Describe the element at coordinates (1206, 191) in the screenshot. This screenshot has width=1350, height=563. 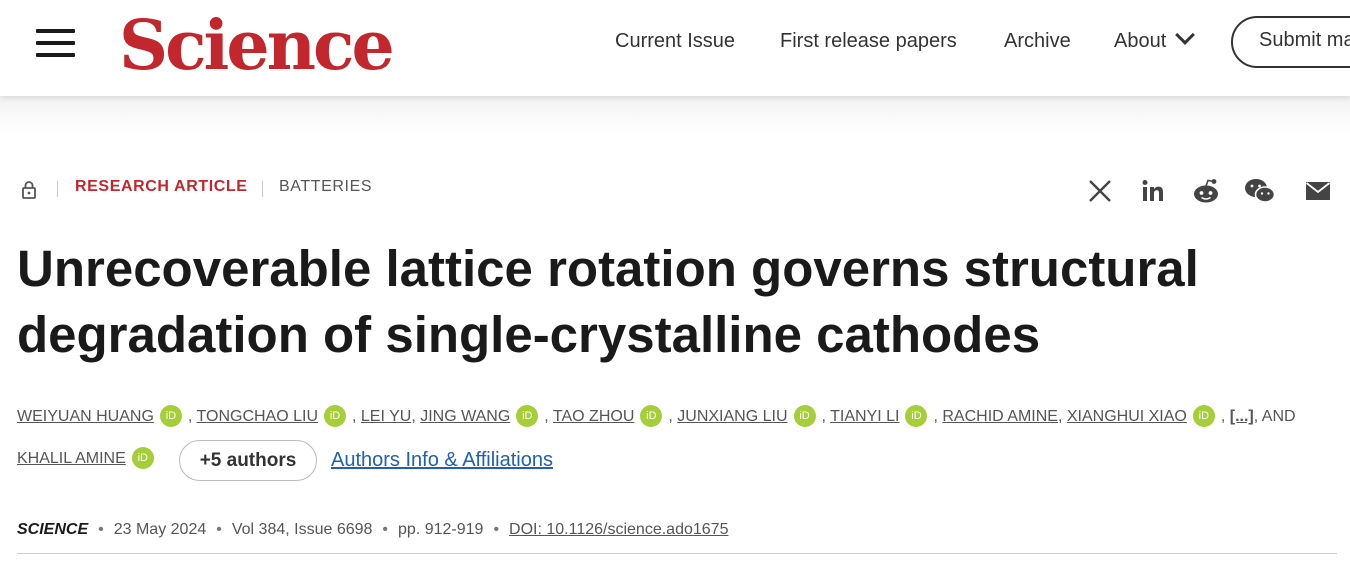
I see `reddit-icon` at that location.